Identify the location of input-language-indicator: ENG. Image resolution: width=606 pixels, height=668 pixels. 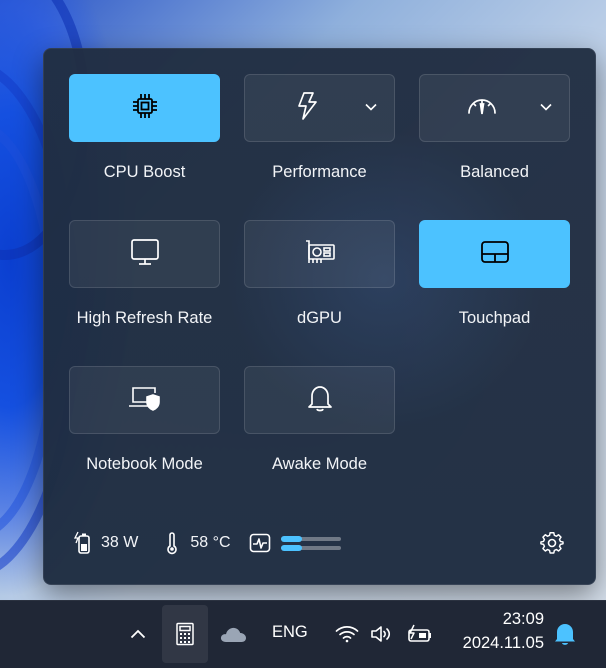
(290, 632).